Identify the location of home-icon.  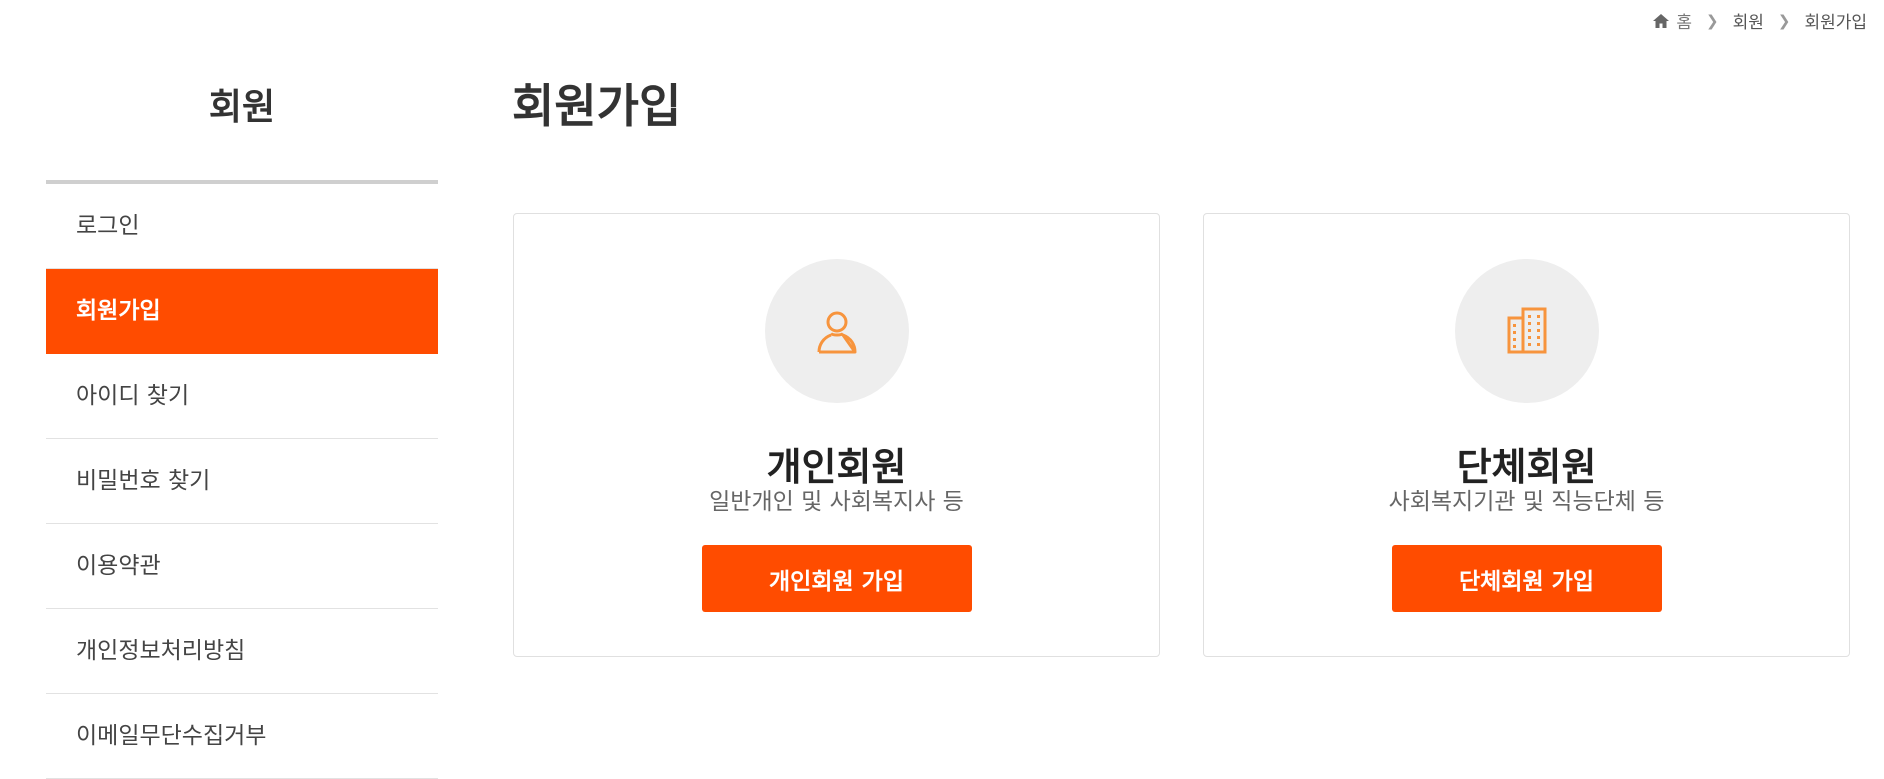
(1661, 20).